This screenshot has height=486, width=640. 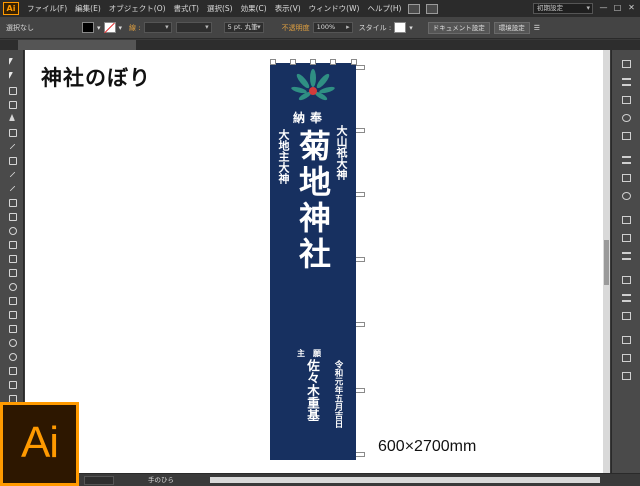 I want to click on line-tool-icon, so click(x=12, y=146).